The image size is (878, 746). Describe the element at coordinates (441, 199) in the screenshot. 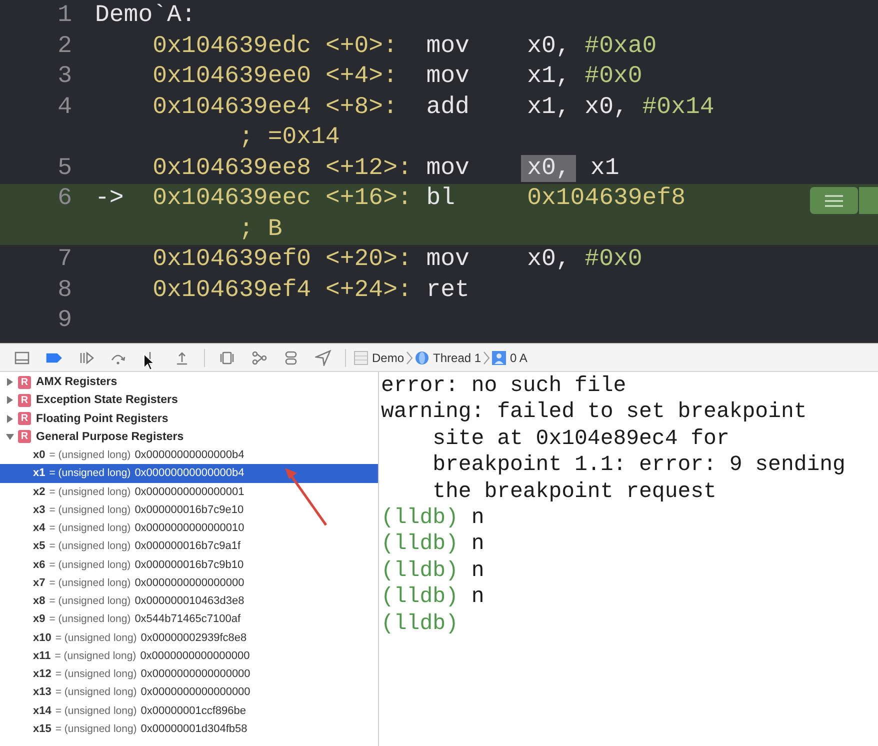

I see `mnemonic: bl` at that location.